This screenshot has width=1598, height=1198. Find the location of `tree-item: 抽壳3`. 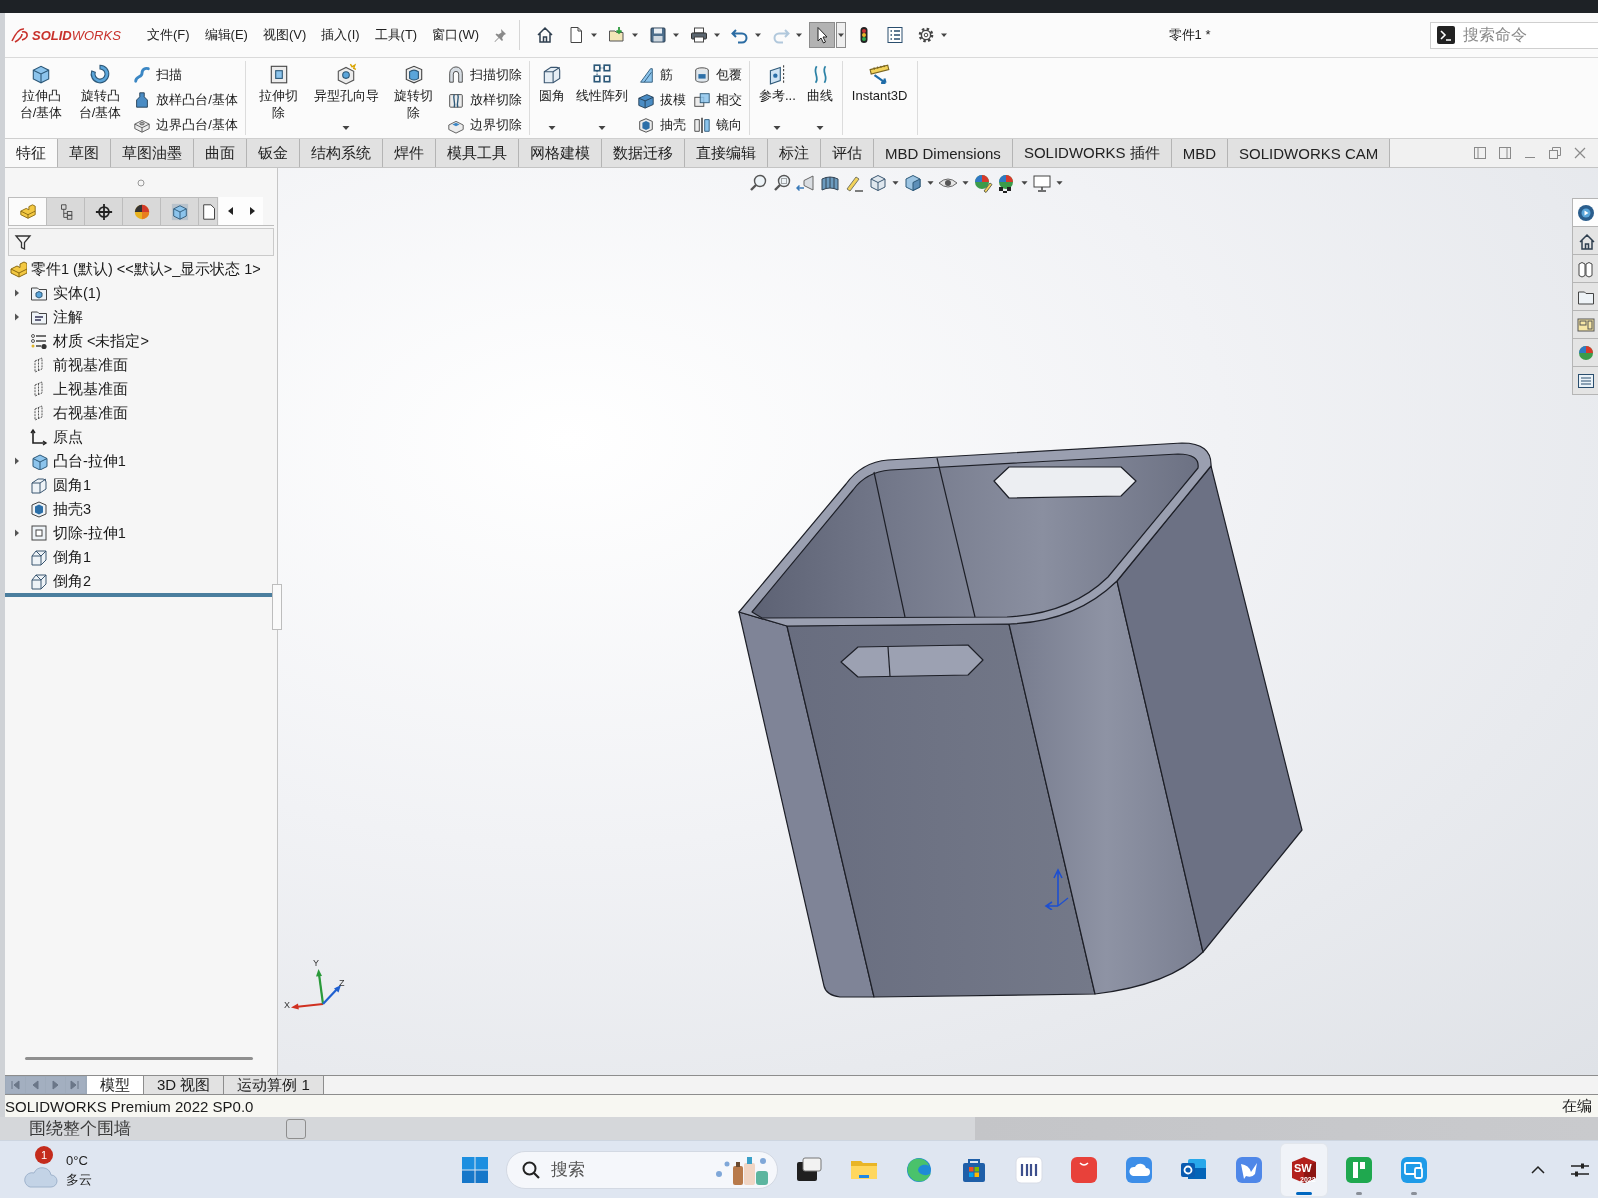

tree-item: 抽壳3 is located at coordinates (72, 509).